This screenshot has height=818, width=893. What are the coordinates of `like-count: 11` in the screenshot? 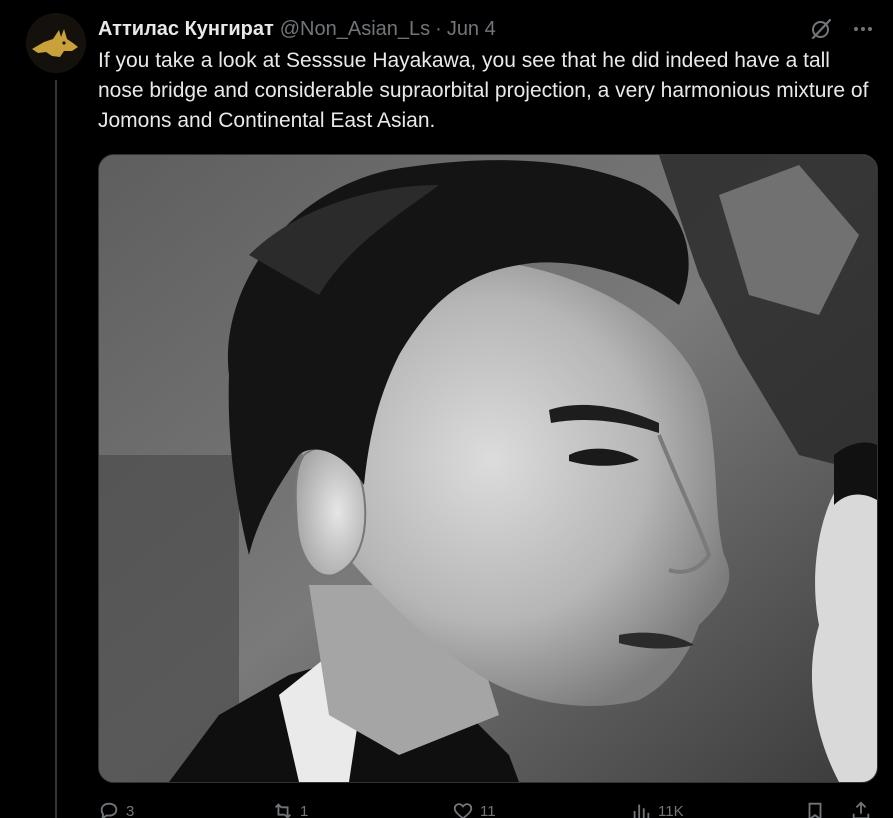 It's located at (488, 810).